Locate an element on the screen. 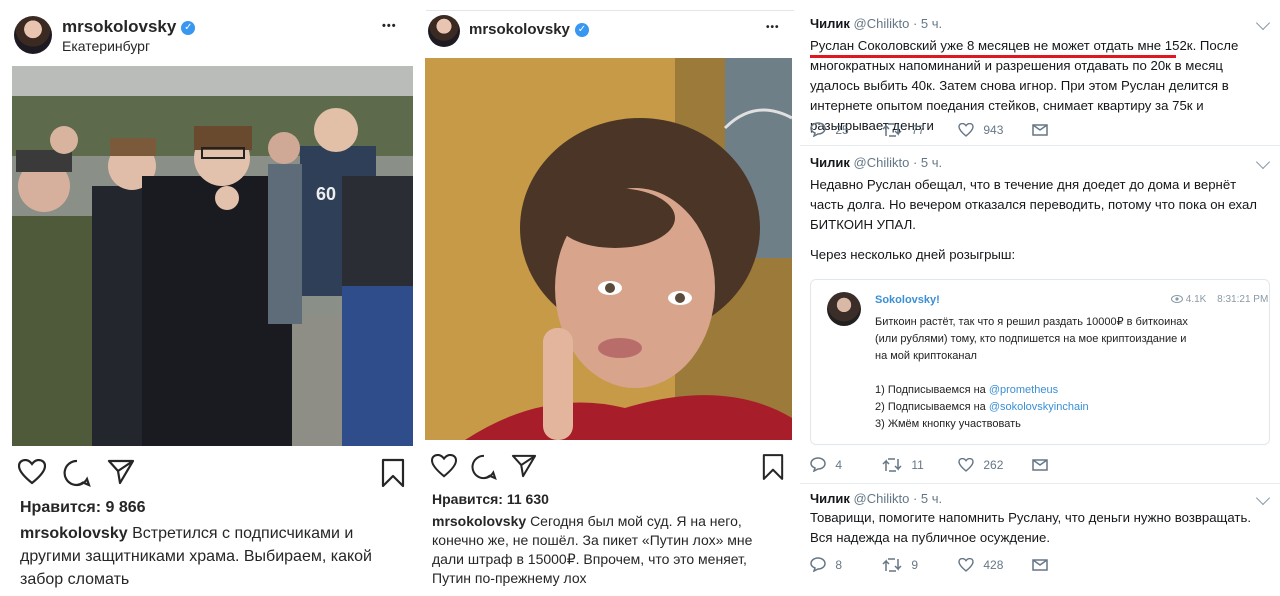  post2-avatar is located at coordinates (444, 31).